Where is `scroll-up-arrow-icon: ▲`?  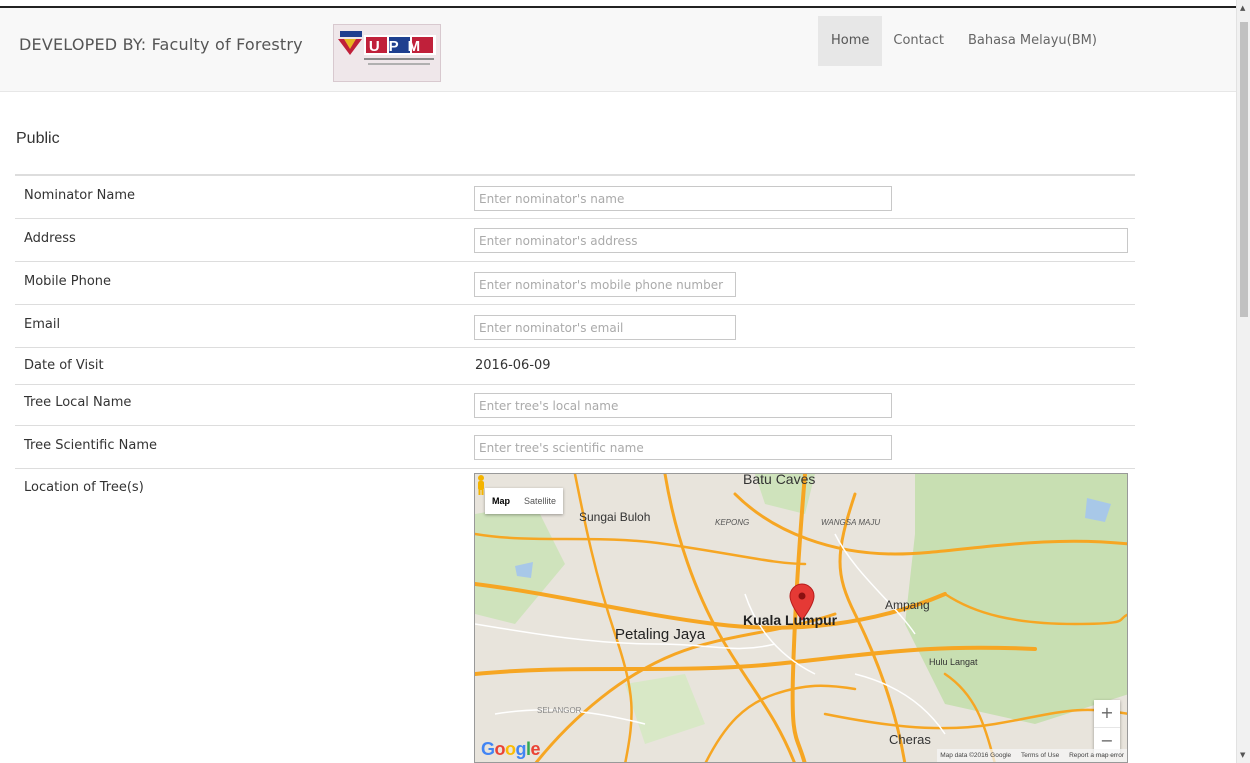
scroll-up-arrow-icon: ▲ is located at coordinates (1242, 8).